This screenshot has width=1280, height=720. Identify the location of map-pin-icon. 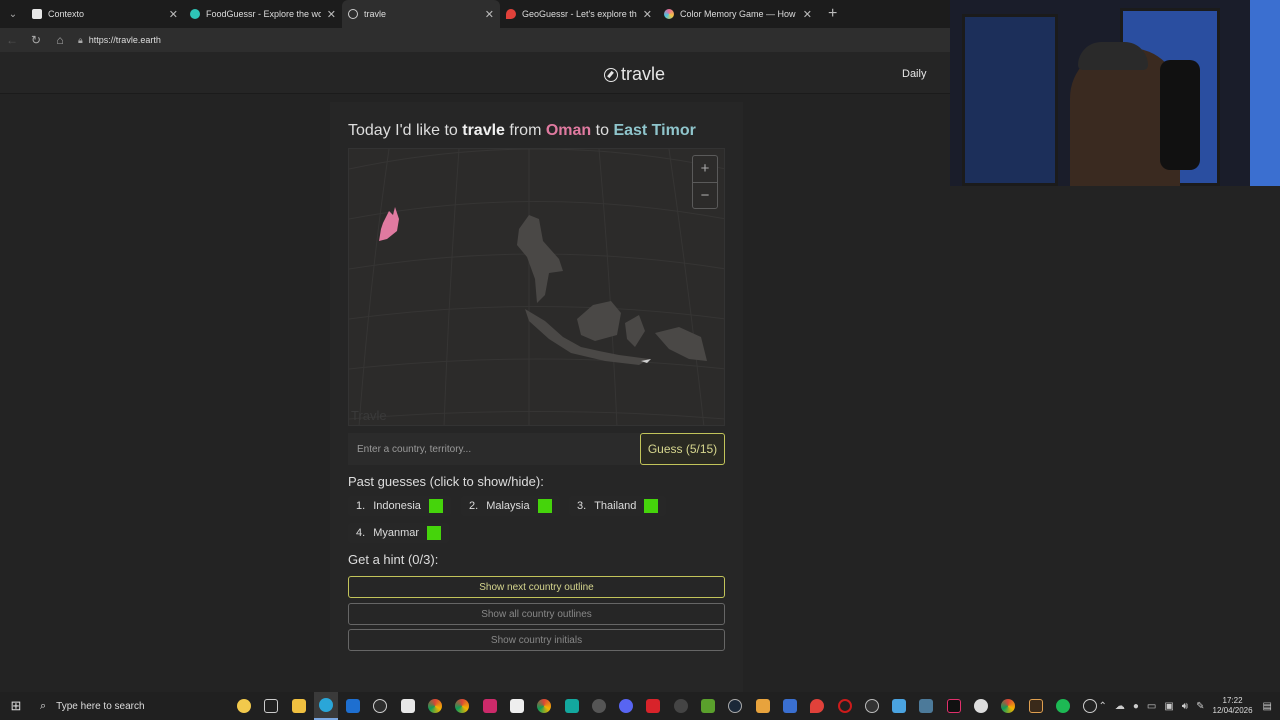
(817, 706).